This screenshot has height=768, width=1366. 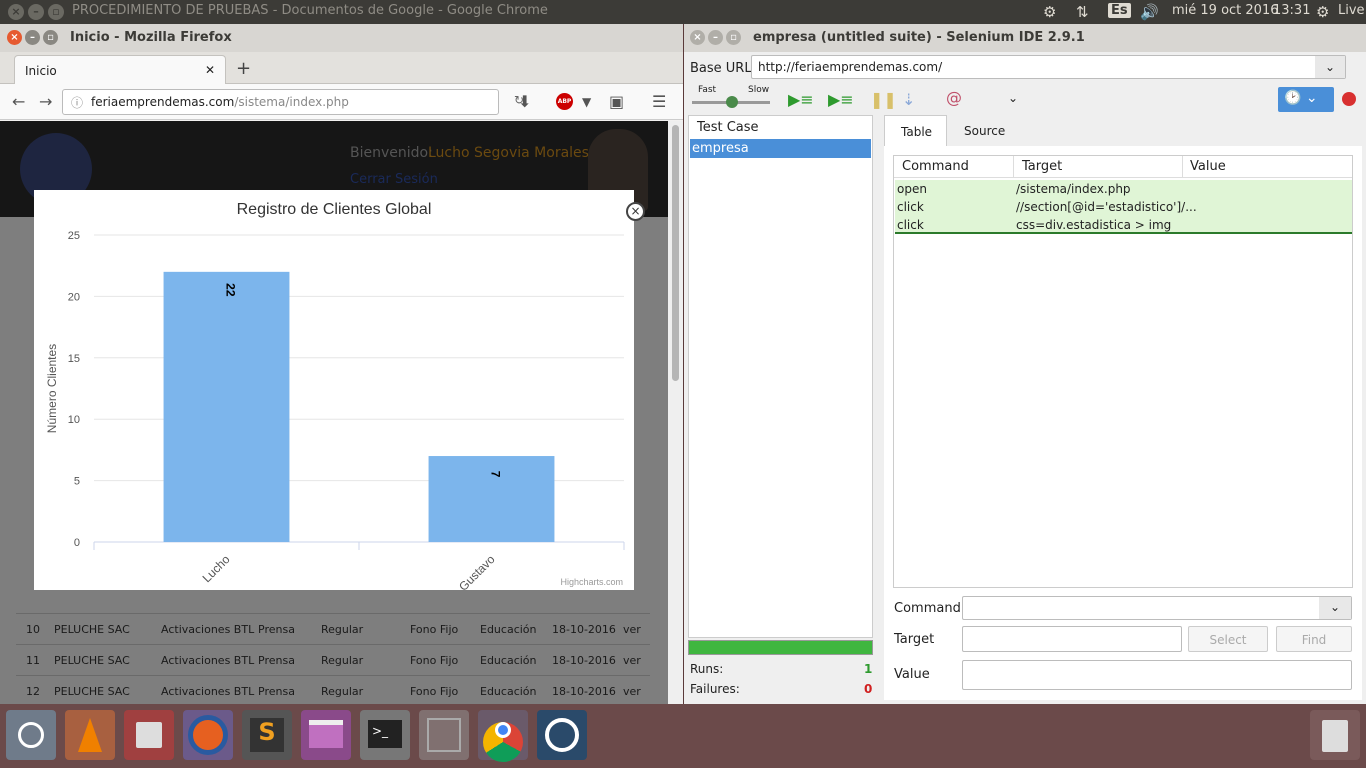 I want to click on tab-strip: Inicio ✕ +, so click(x=341, y=68).